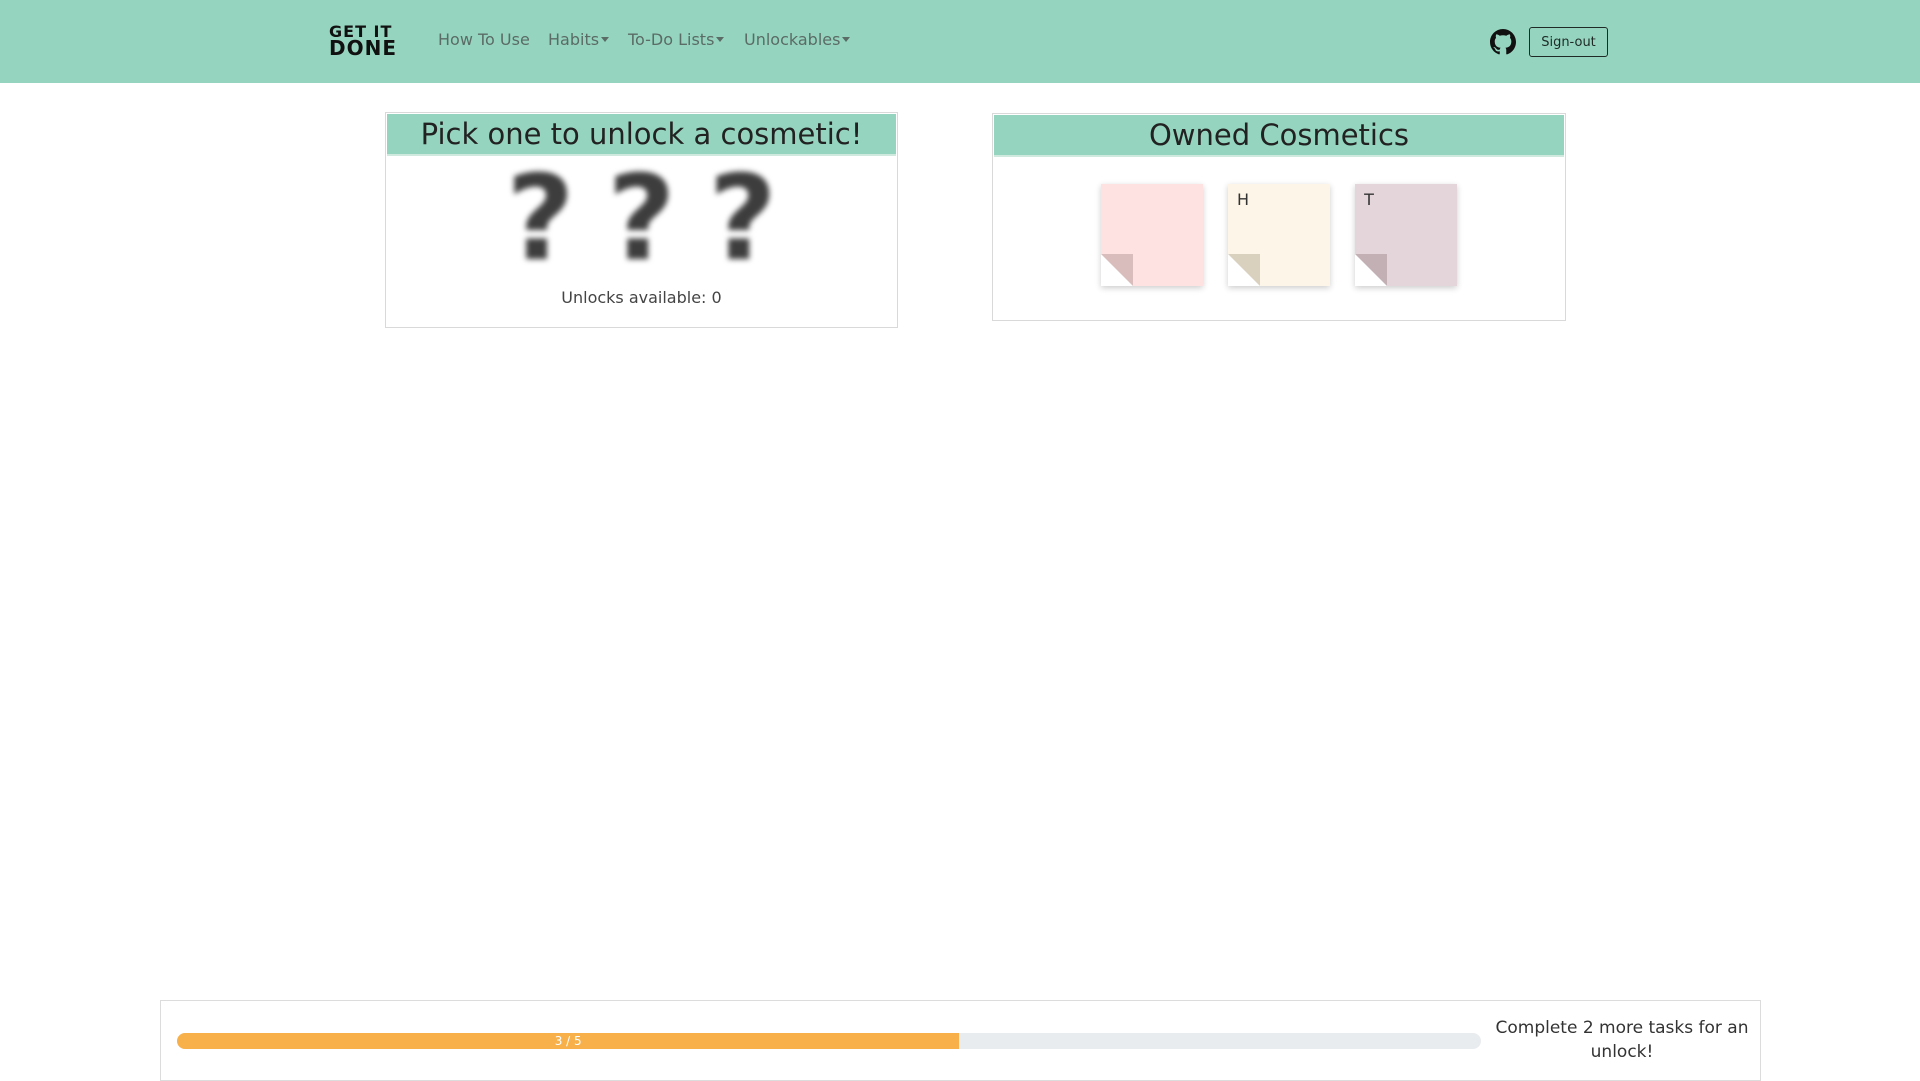  What do you see at coordinates (1369, 199) in the screenshot?
I see `note-letter: T` at bounding box center [1369, 199].